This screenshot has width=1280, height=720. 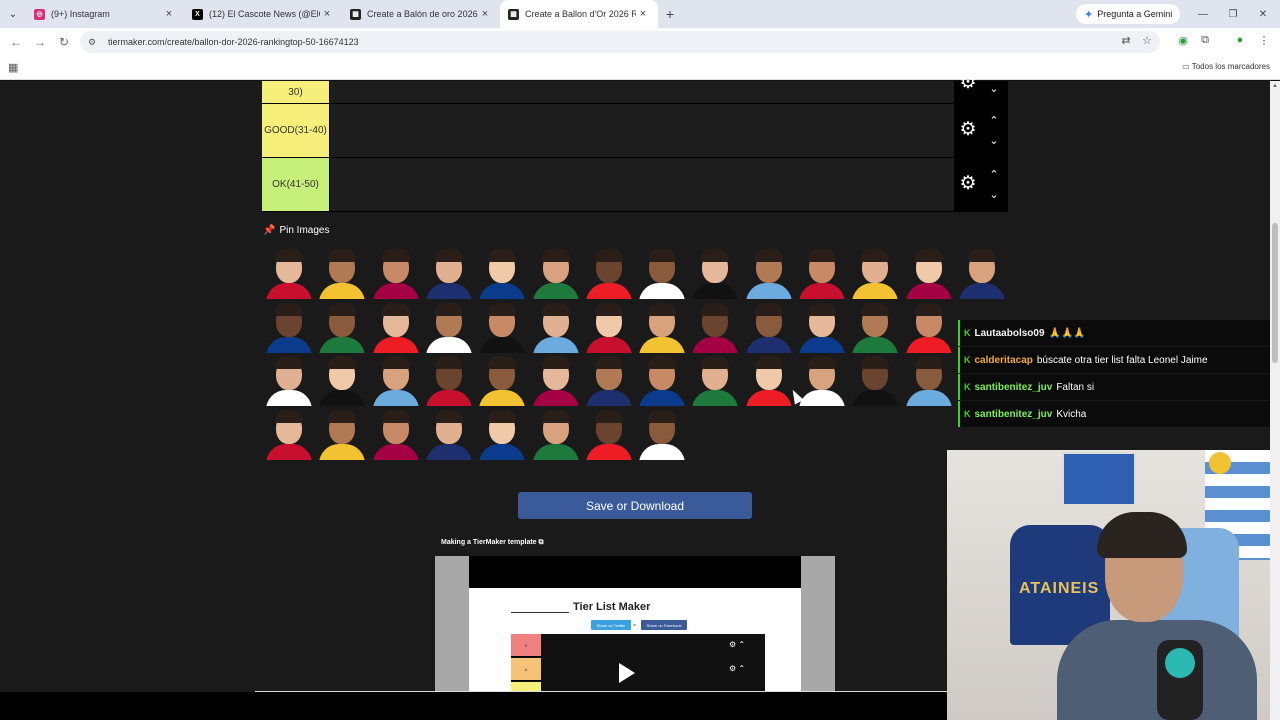 What do you see at coordinates (1275, 86) in the screenshot?
I see `scroll-up-icon: ▲` at bounding box center [1275, 86].